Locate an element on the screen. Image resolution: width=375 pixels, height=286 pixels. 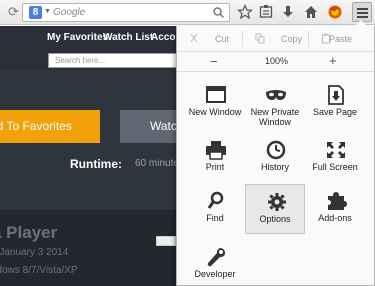
scissors-icon is located at coordinates (194, 38).